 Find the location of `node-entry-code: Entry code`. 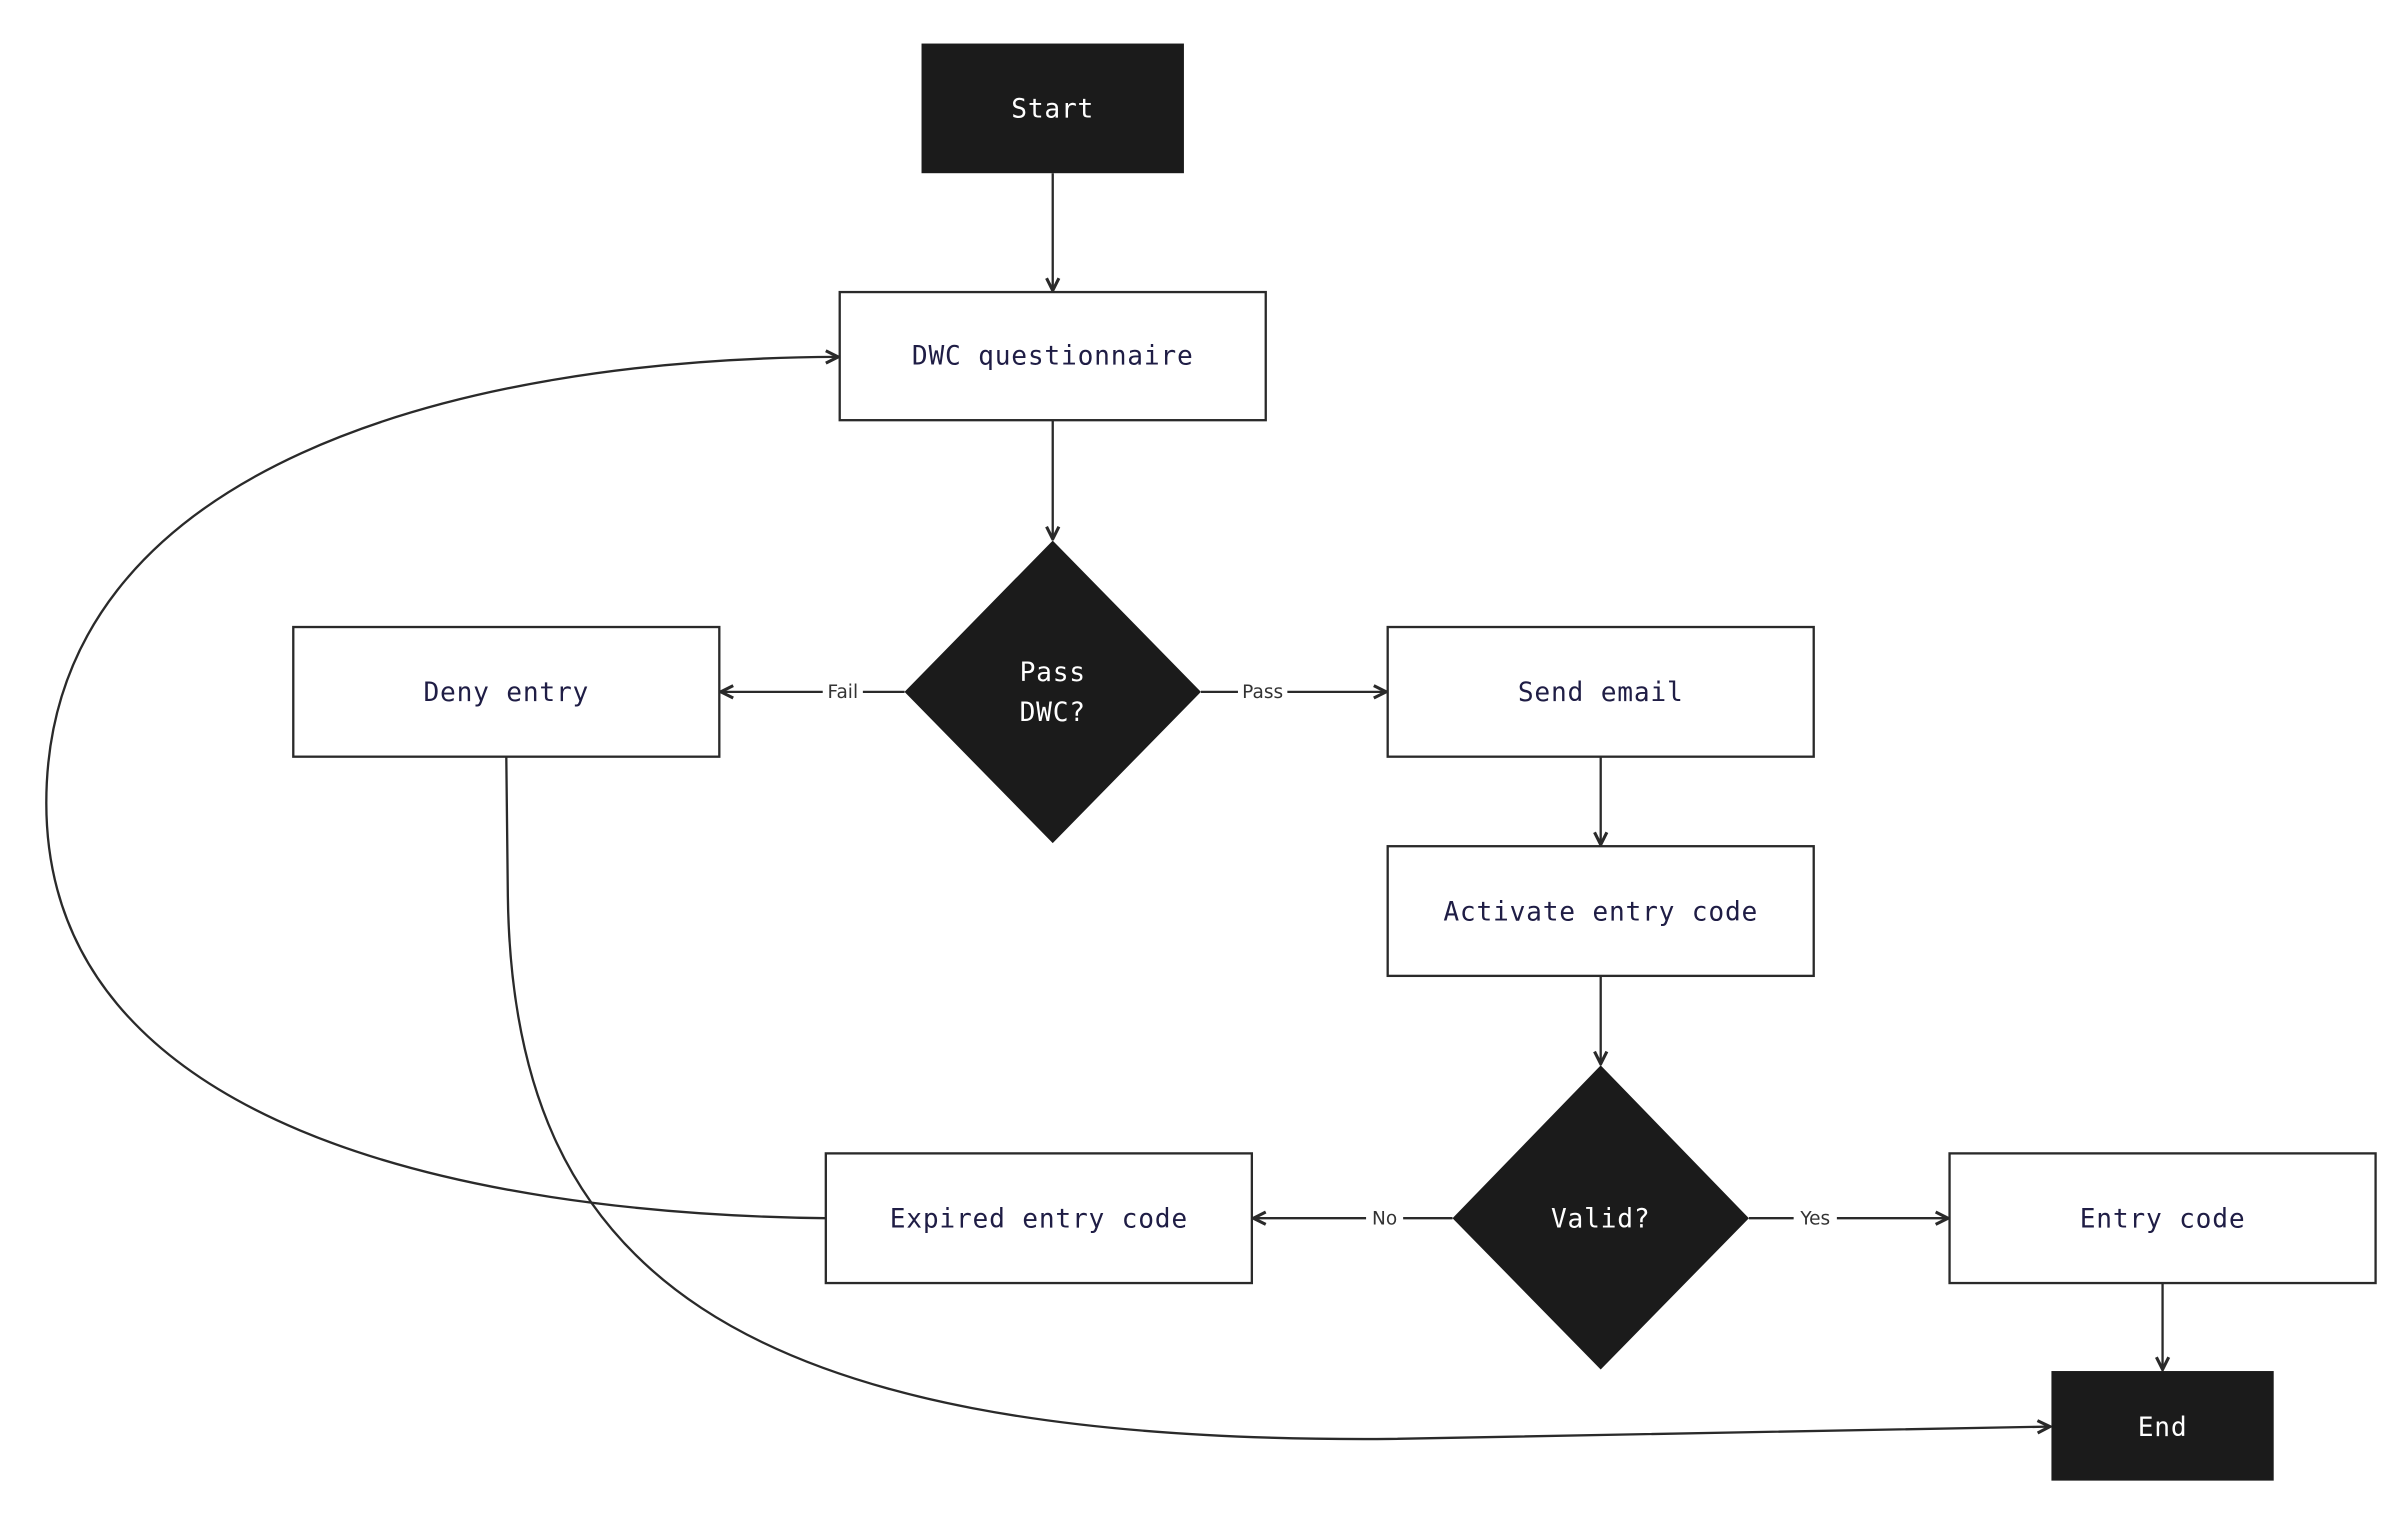

node-entry-code: Entry code is located at coordinates (2162, 1218).